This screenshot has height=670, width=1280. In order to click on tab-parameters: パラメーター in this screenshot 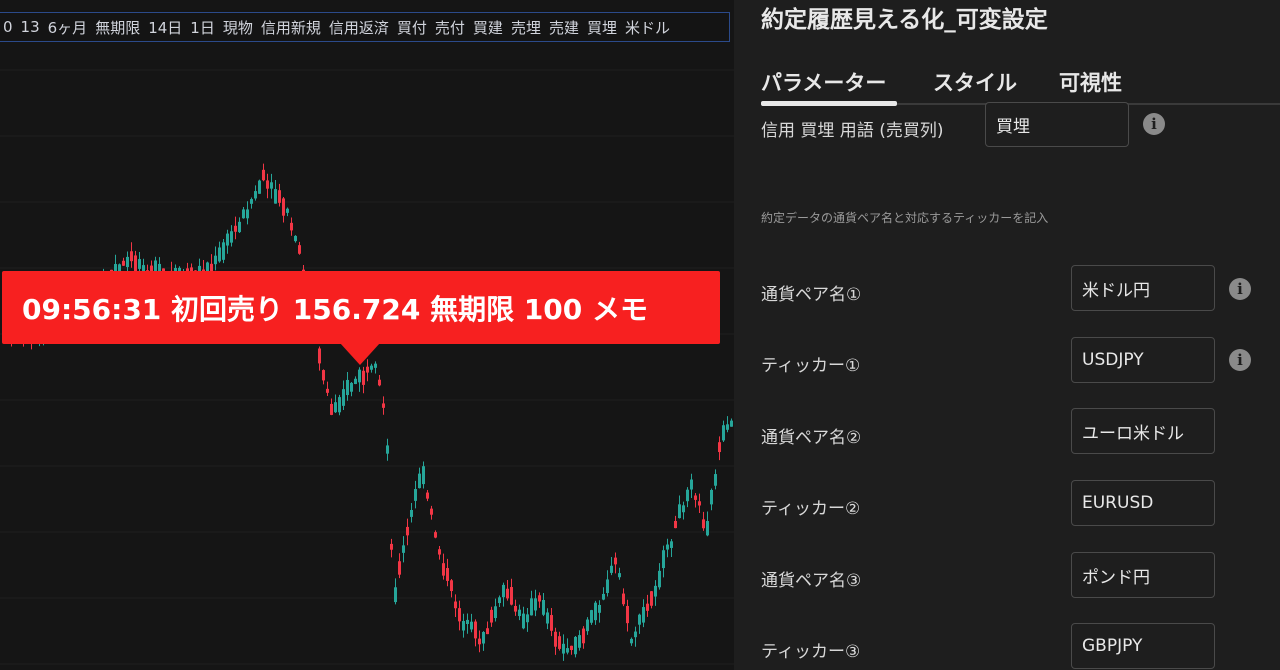, I will do `click(823, 82)`.